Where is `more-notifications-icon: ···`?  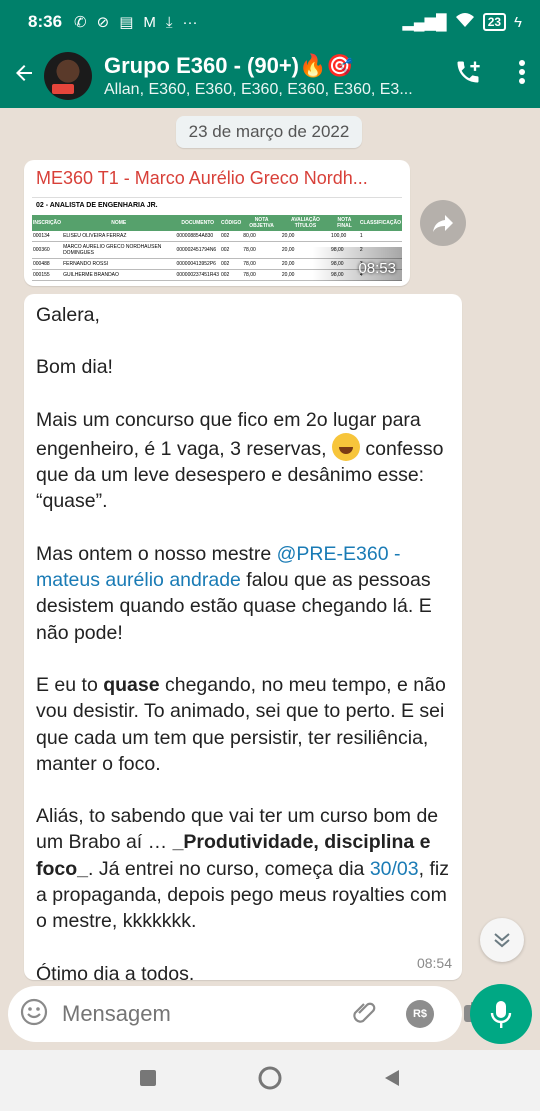 more-notifications-icon: ··· is located at coordinates (190, 22).